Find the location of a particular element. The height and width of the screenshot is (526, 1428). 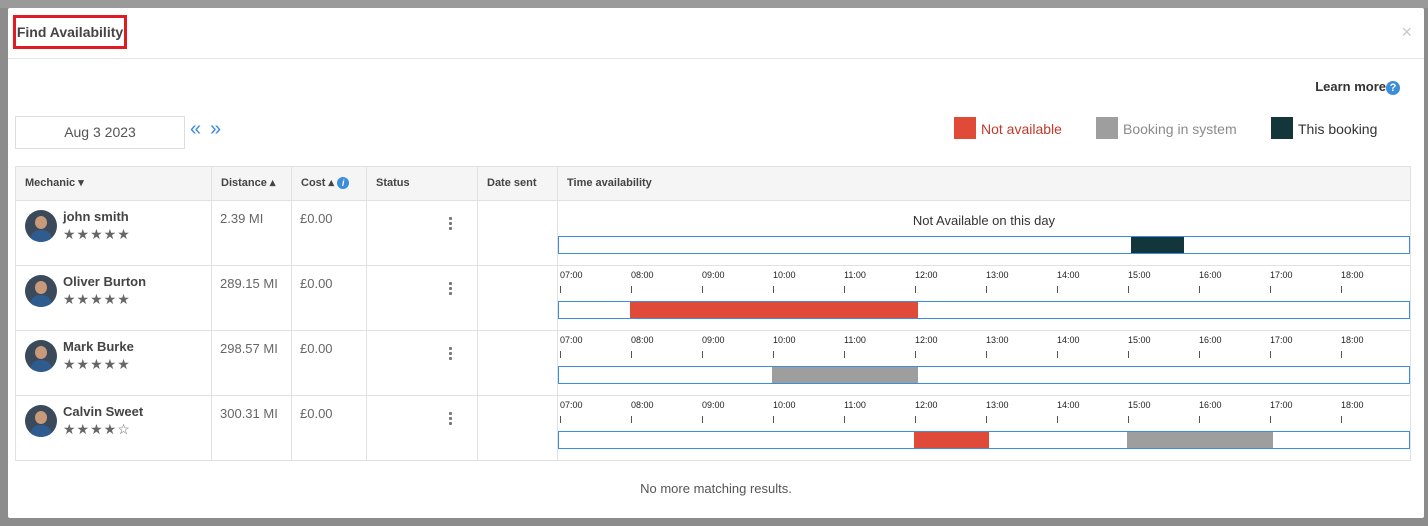

hour-label: 14:00 is located at coordinates (1068, 340).